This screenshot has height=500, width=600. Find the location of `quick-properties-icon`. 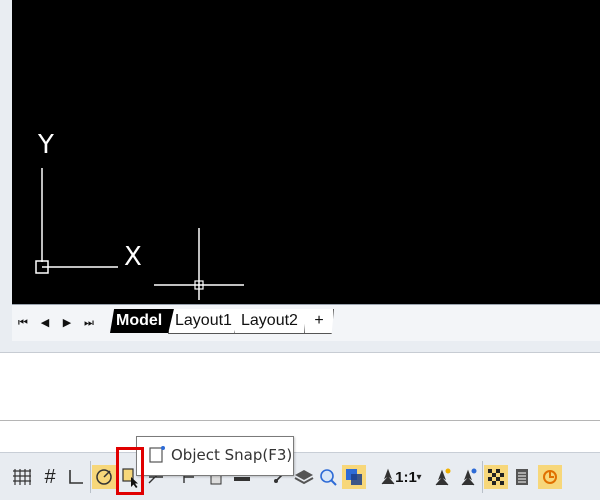

quick-properties-icon is located at coordinates (328, 477).